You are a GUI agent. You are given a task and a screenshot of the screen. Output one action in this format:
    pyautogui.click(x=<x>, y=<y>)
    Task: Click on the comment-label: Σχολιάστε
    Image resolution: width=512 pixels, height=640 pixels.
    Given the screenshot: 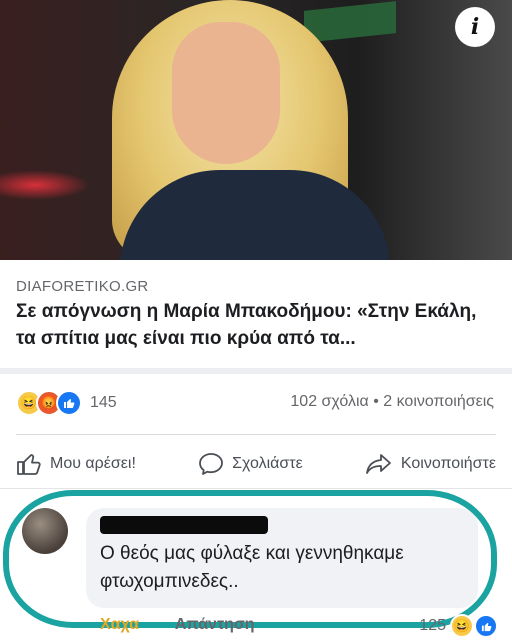 What is the action you would take?
    pyautogui.click(x=267, y=463)
    